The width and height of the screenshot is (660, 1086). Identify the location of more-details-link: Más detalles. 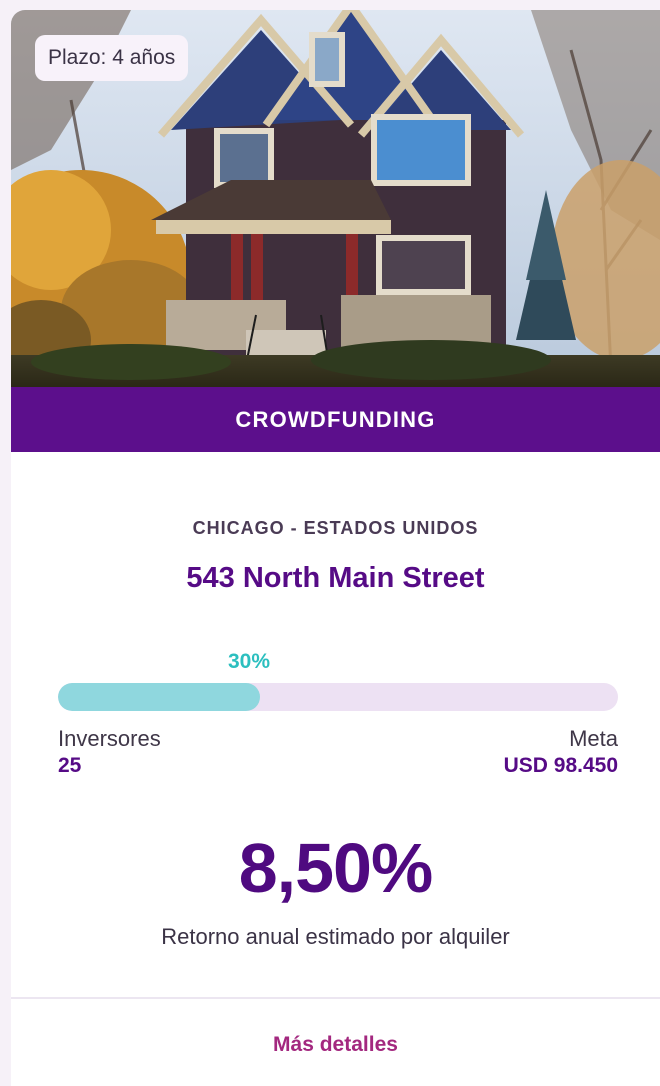
(335, 1045).